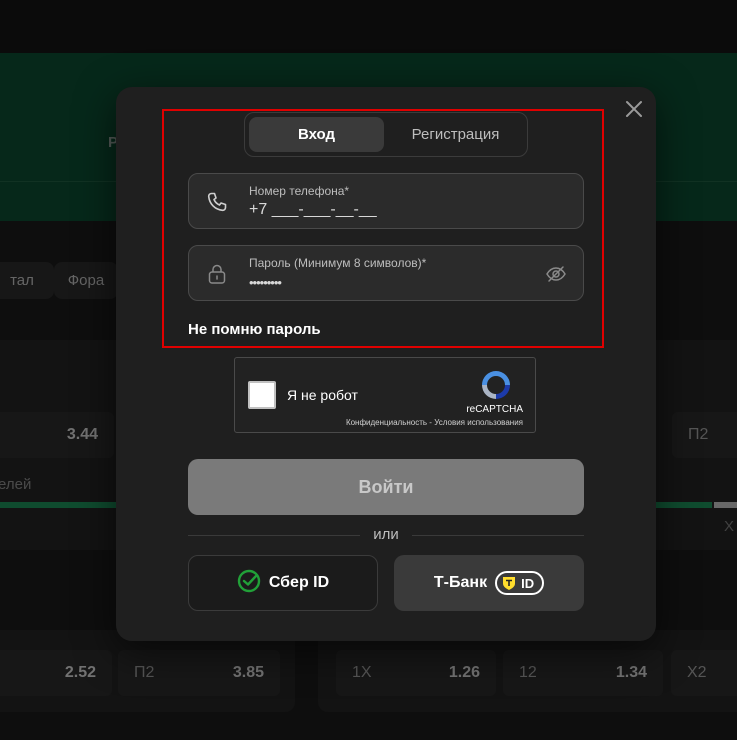  What do you see at coordinates (386, 487) in the screenshot?
I see `login-button: Войти` at bounding box center [386, 487].